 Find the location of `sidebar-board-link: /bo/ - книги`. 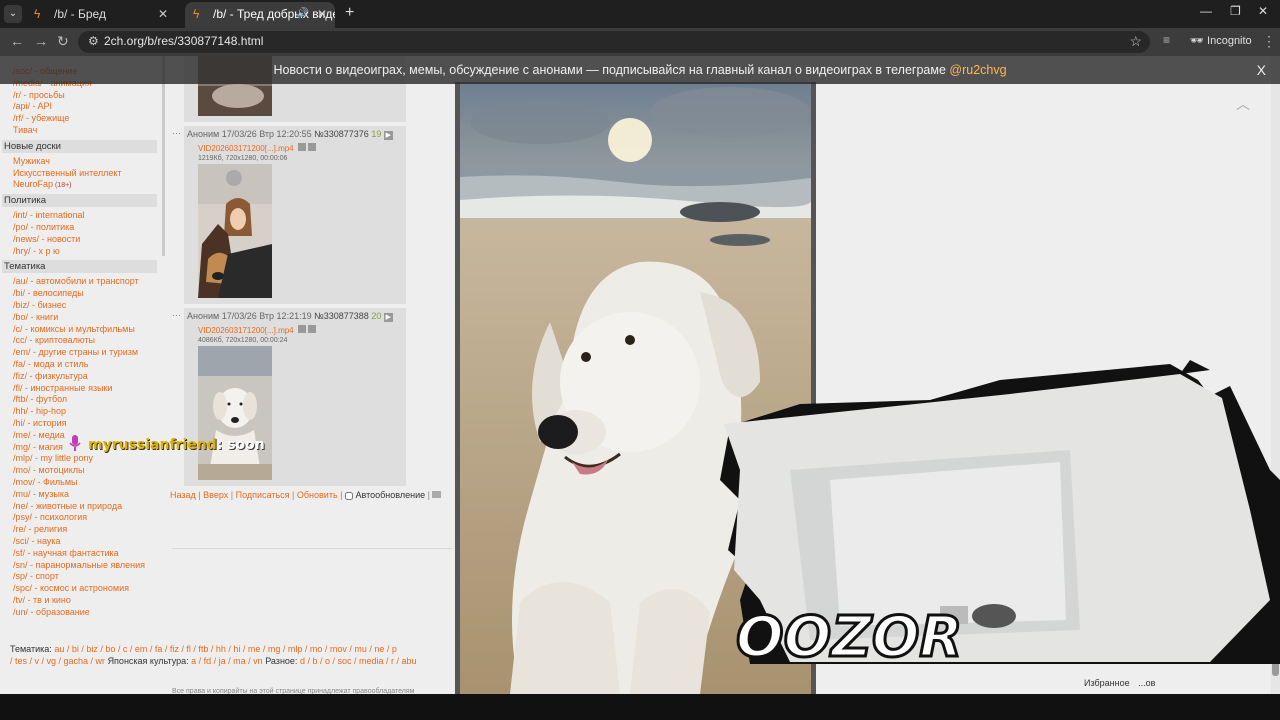

sidebar-board-link: /bo/ - книги is located at coordinates (35, 318).